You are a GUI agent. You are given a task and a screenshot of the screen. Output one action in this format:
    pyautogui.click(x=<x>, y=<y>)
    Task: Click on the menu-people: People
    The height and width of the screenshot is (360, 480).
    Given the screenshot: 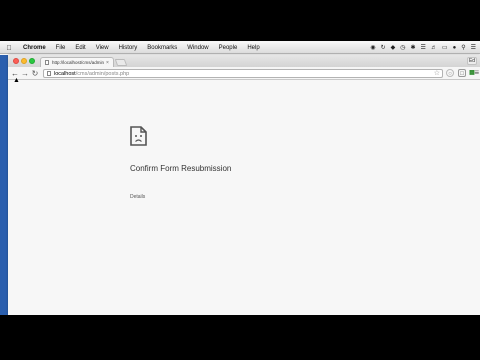 What is the action you would take?
    pyautogui.click(x=228, y=48)
    